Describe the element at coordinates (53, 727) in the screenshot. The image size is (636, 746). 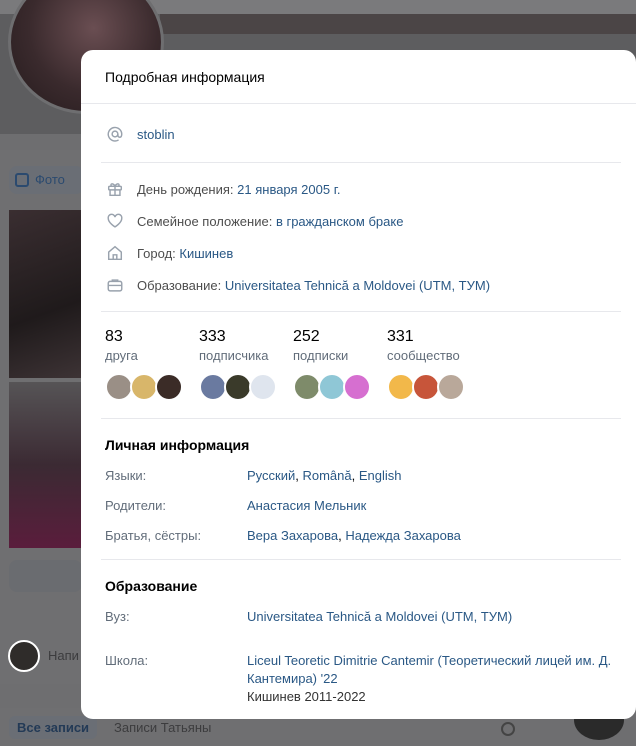
I see `tab-all-posts: Все записи` at that location.